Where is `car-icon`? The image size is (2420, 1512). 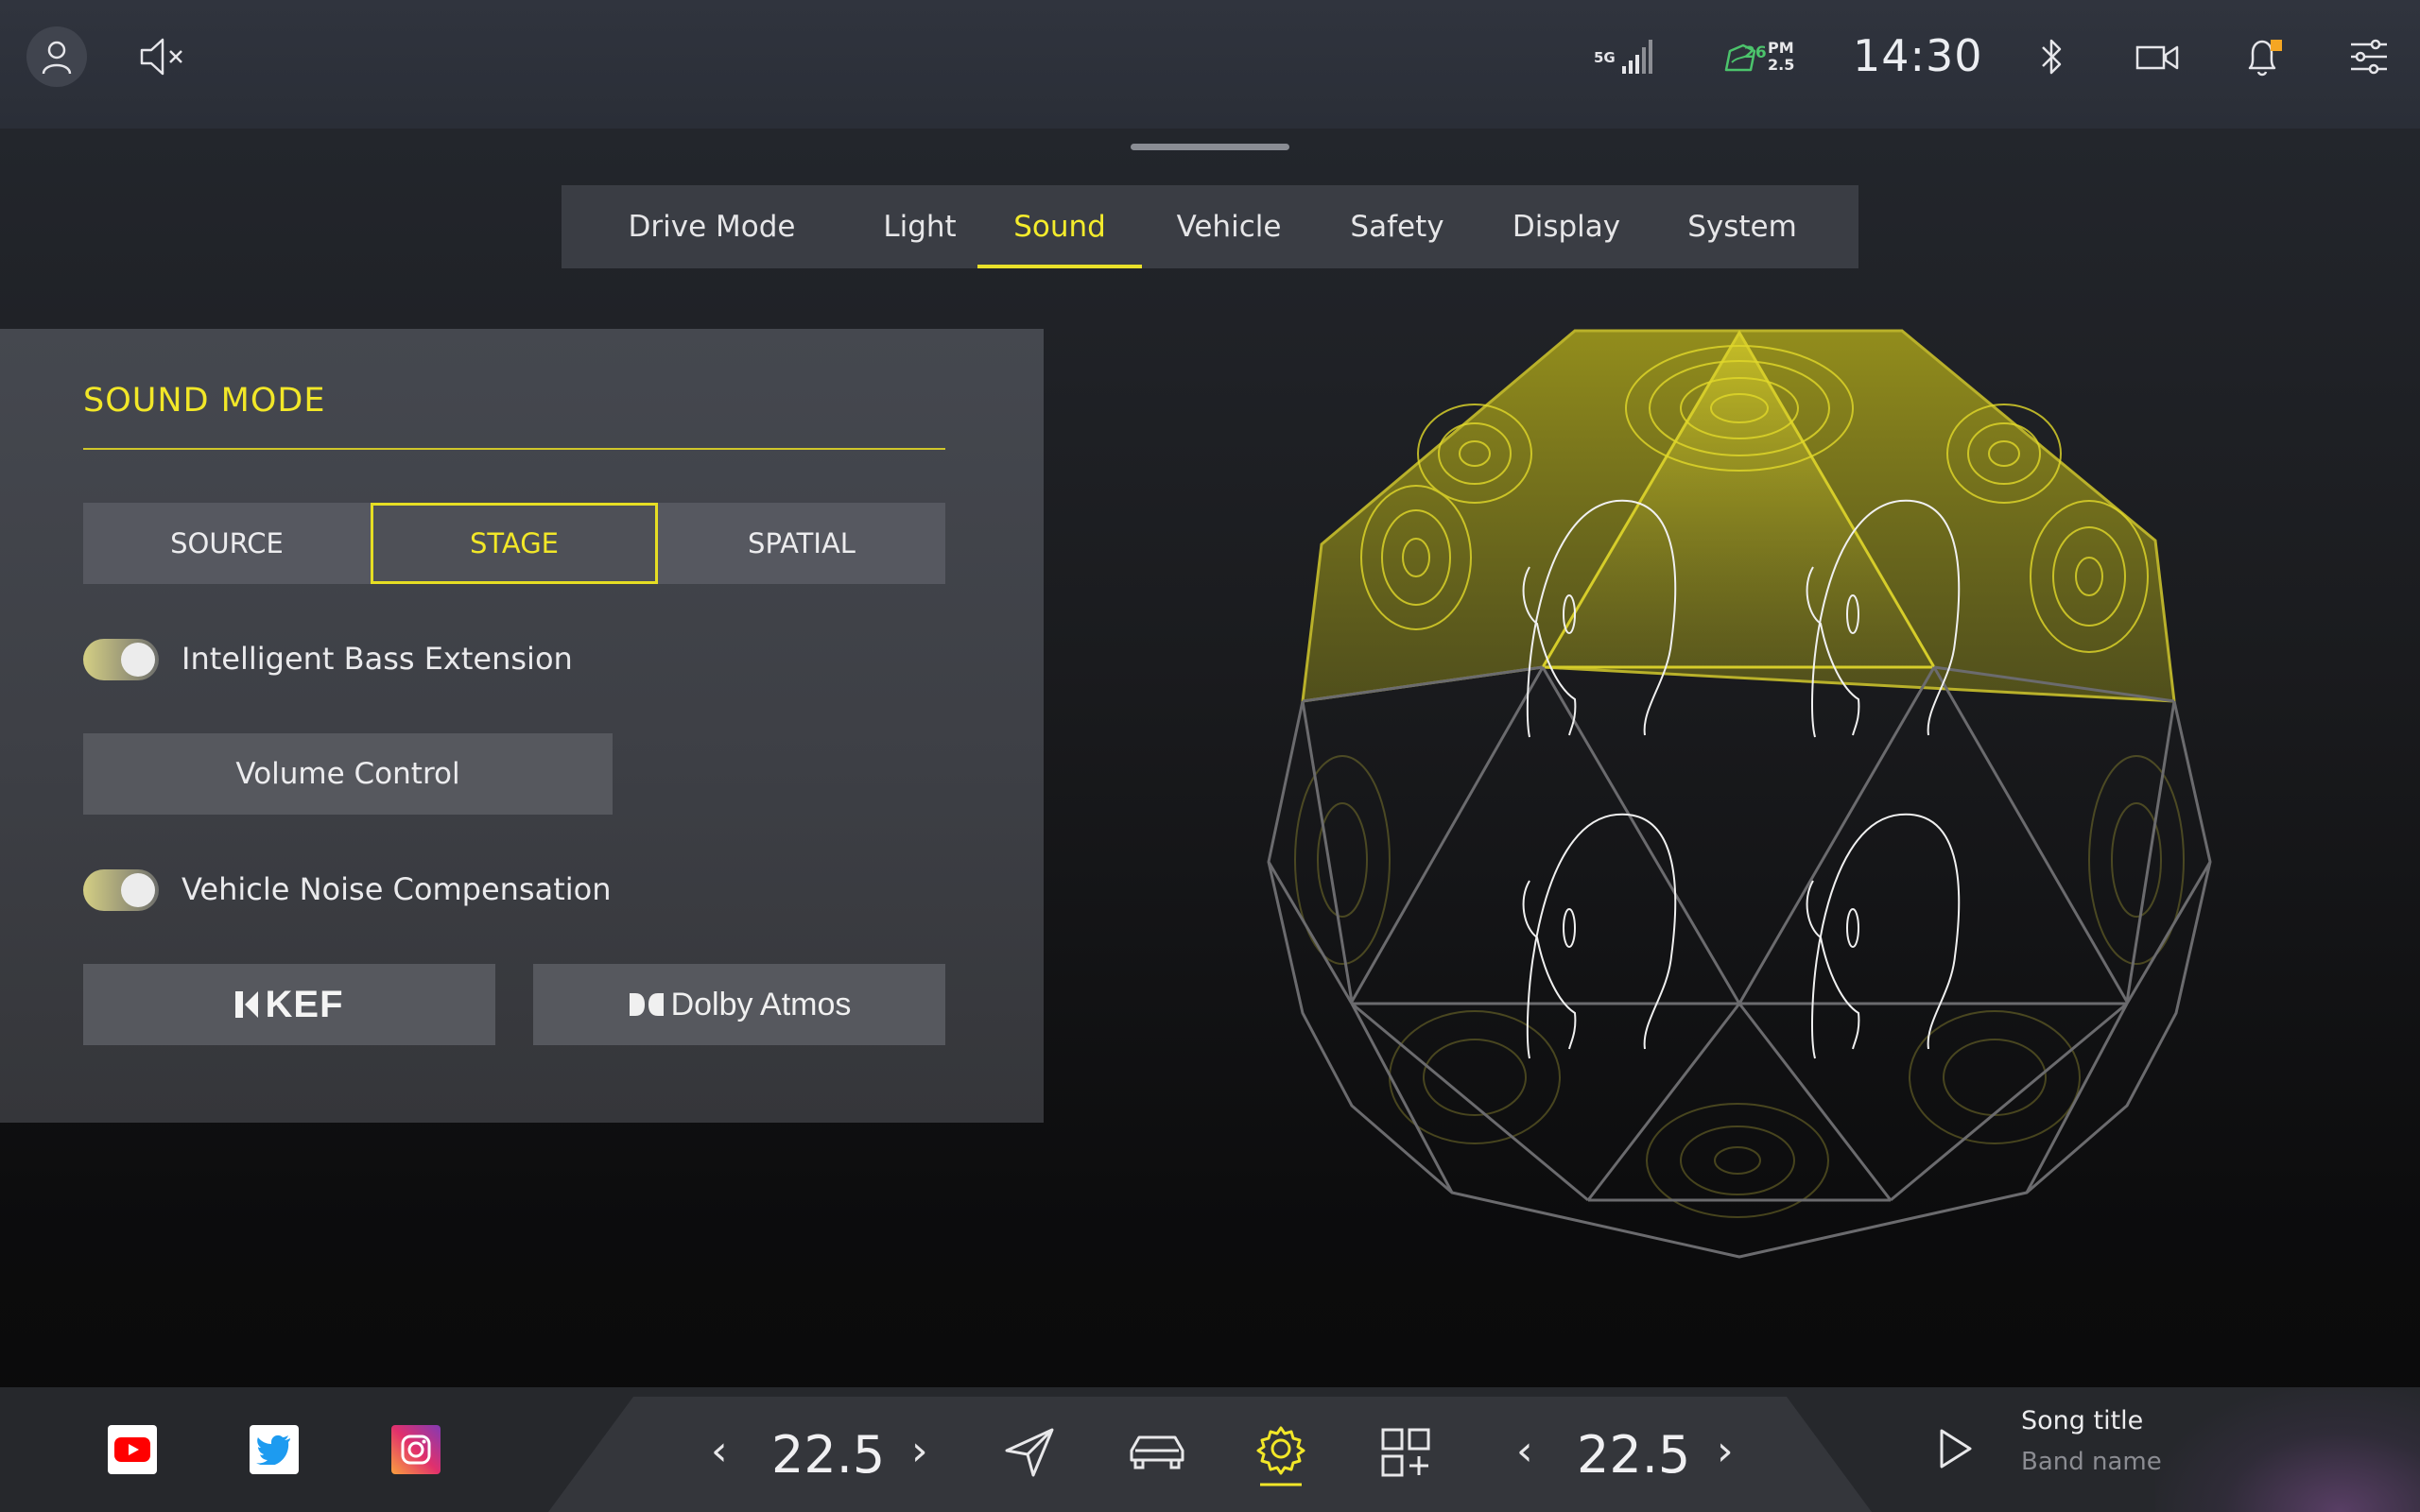
car-icon is located at coordinates (1157, 1451).